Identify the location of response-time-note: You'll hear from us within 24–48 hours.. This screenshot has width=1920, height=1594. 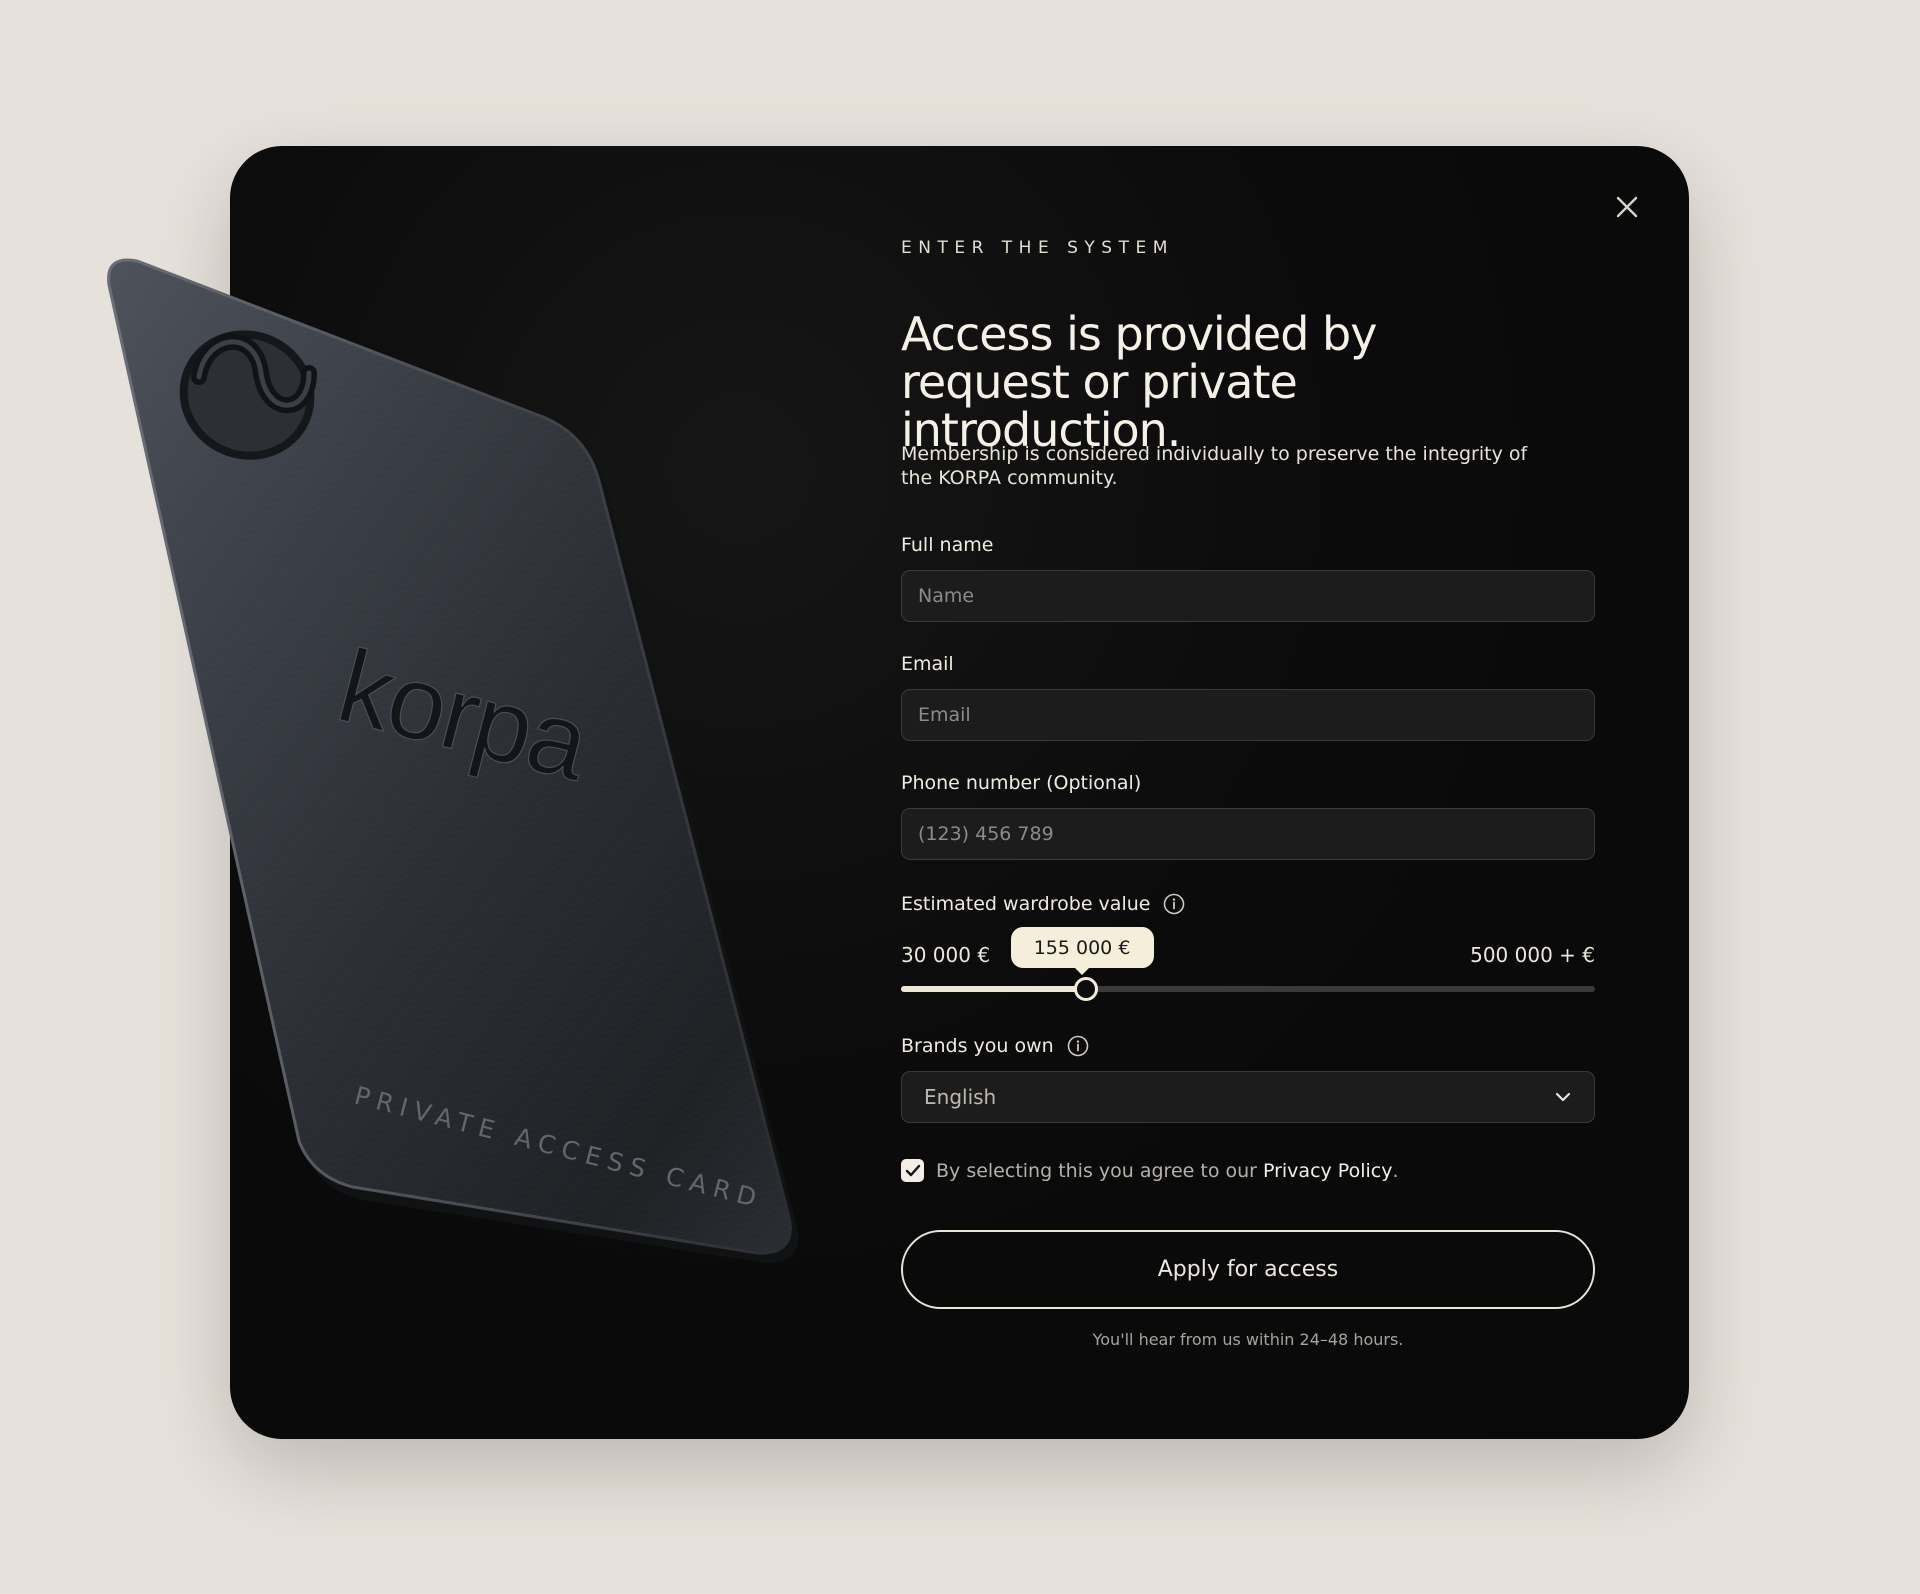
(1248, 1339).